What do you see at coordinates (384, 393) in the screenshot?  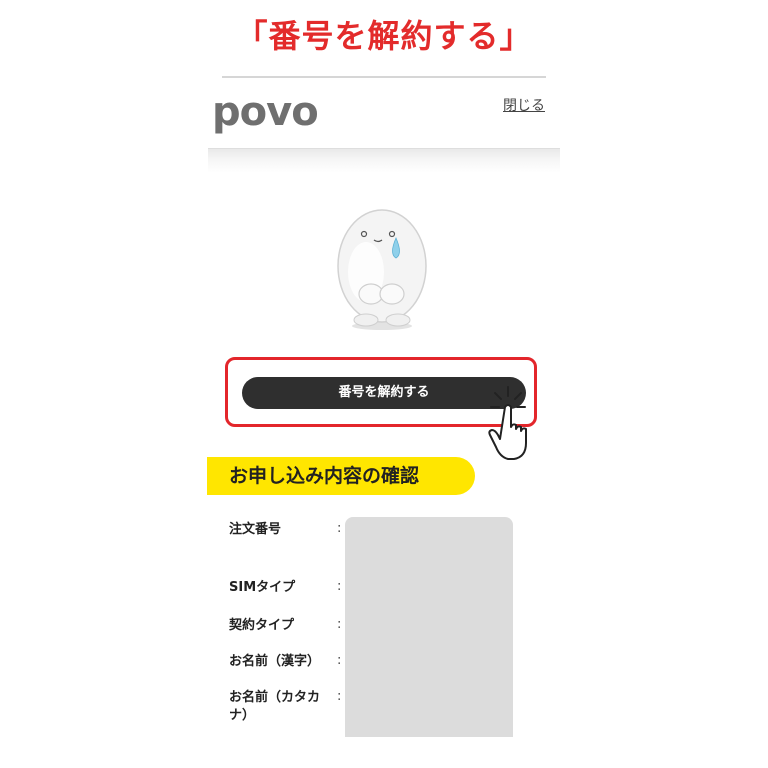 I see `cancel-number-button: 番号を解約する` at bounding box center [384, 393].